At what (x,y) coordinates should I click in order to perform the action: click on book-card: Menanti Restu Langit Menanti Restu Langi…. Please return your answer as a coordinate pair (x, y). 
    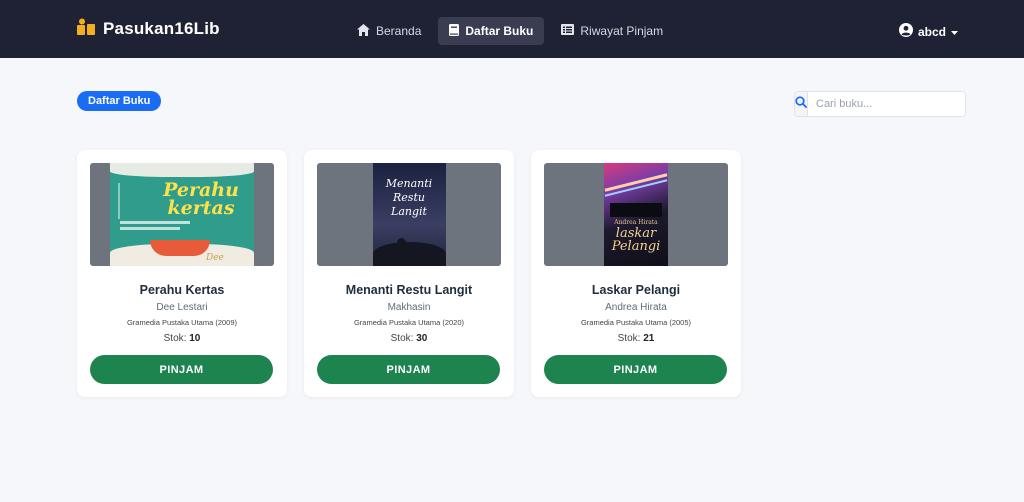
    Looking at the image, I should click on (409, 273).